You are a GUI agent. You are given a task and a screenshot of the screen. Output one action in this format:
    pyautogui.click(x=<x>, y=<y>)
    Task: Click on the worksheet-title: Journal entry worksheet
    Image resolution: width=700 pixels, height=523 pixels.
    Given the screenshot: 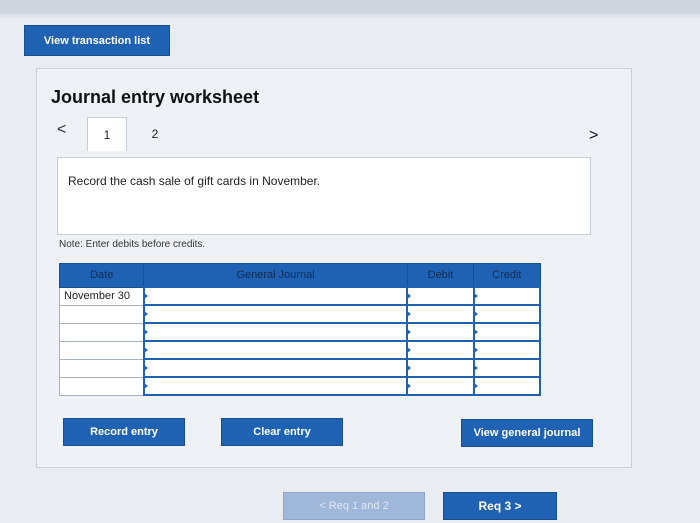 What is the action you would take?
    pyautogui.click(x=155, y=97)
    